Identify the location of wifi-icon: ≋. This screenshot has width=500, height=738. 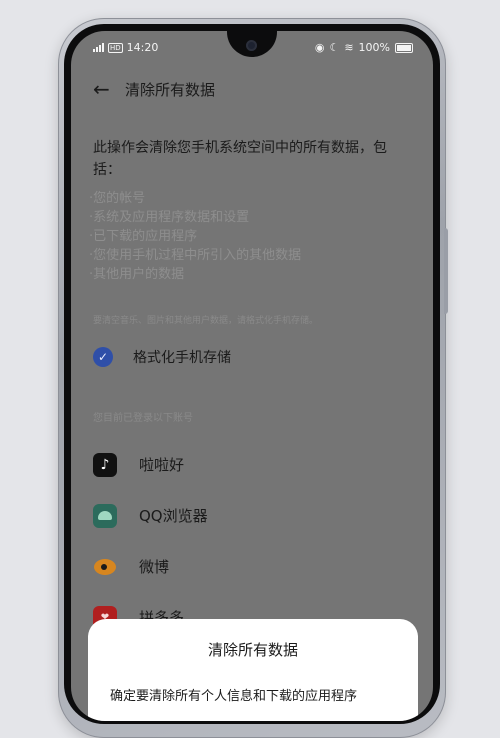
(349, 47).